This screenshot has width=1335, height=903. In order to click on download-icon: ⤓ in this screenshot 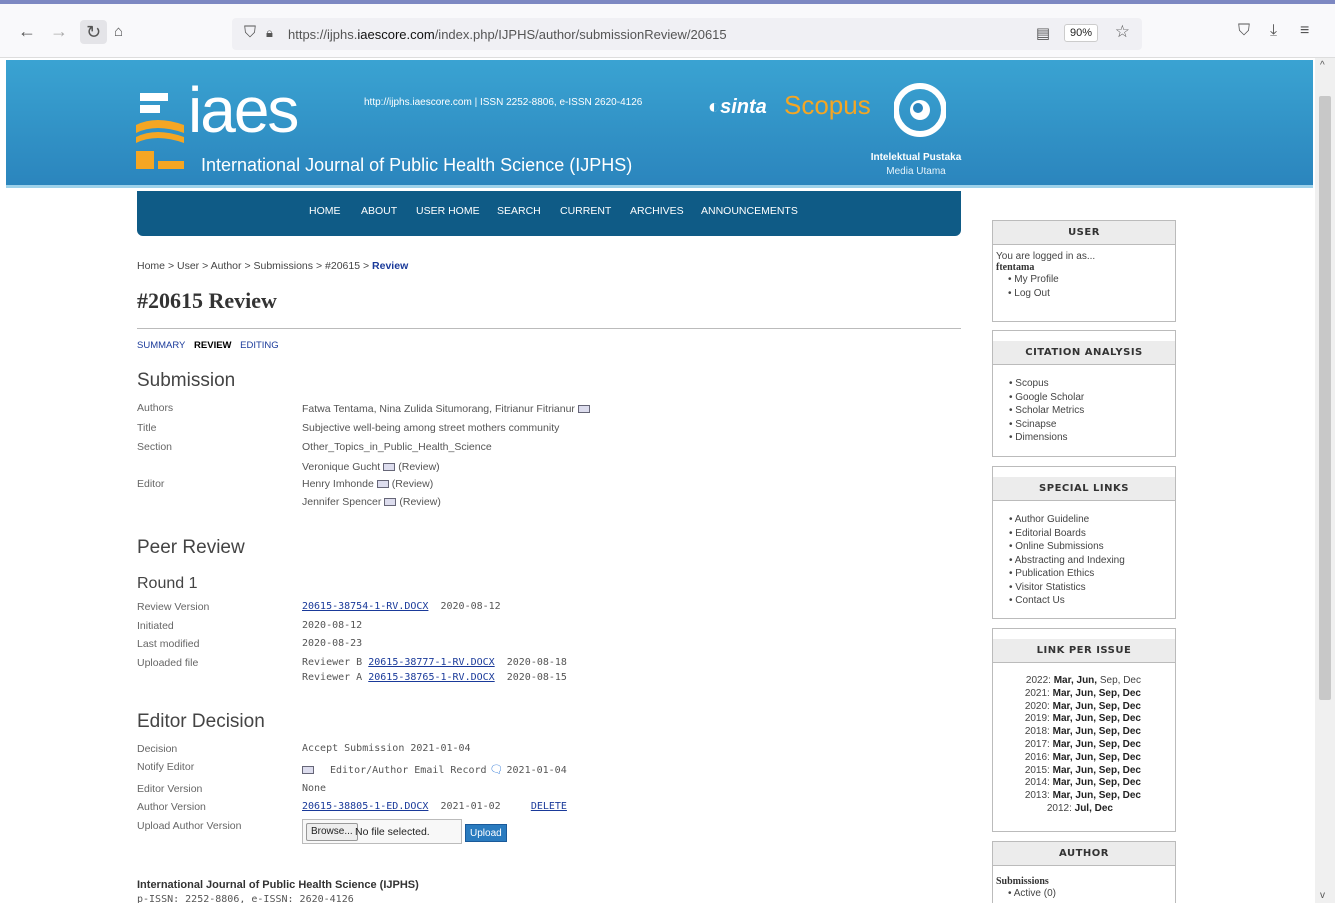, I will do `click(1273, 31)`.